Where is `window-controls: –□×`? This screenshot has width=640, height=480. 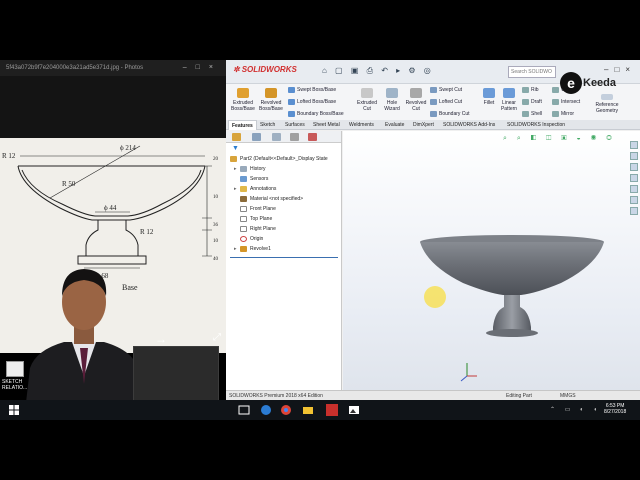
window-controls: –□× is located at coordinates (202, 68).